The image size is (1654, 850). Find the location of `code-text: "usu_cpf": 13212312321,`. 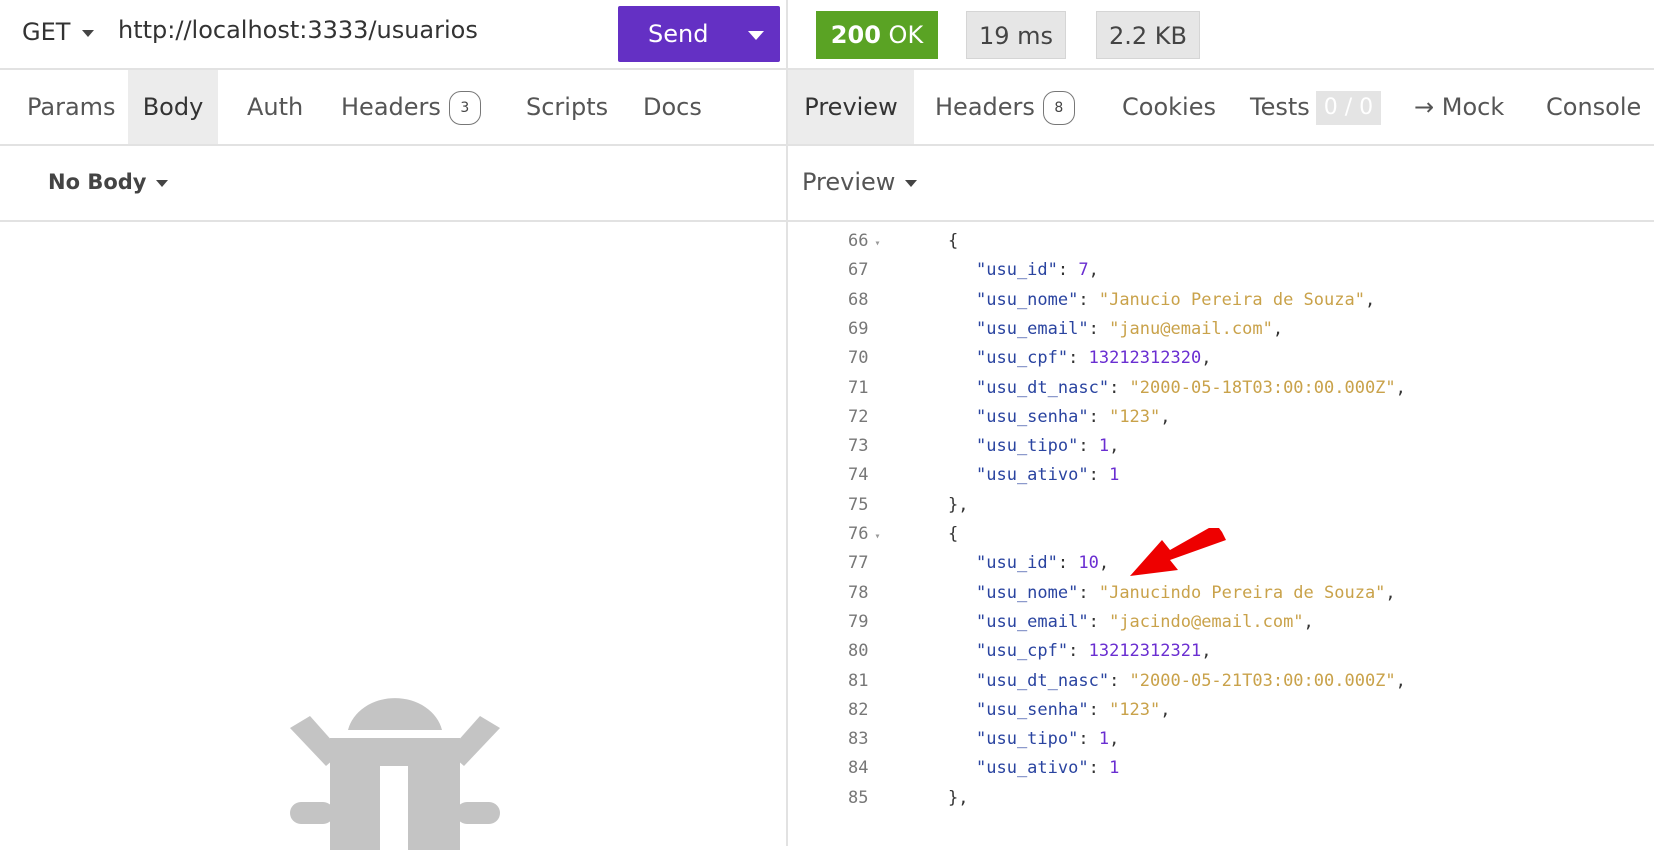

code-text: "usu_cpf": 13212312321, is located at coordinates (1093, 651).